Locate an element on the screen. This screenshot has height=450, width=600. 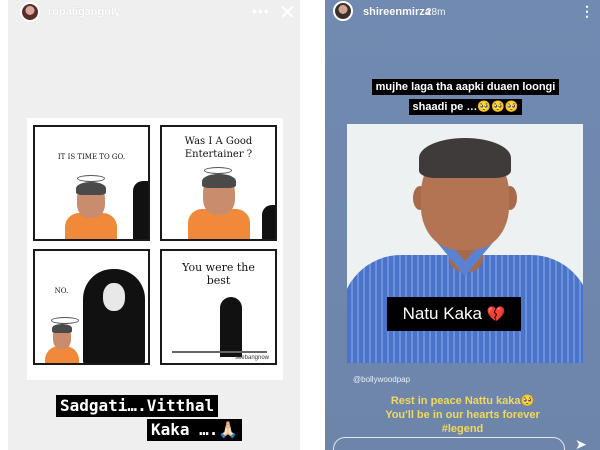
more-vertical-icon: ⋮ is located at coordinates (587, 11).